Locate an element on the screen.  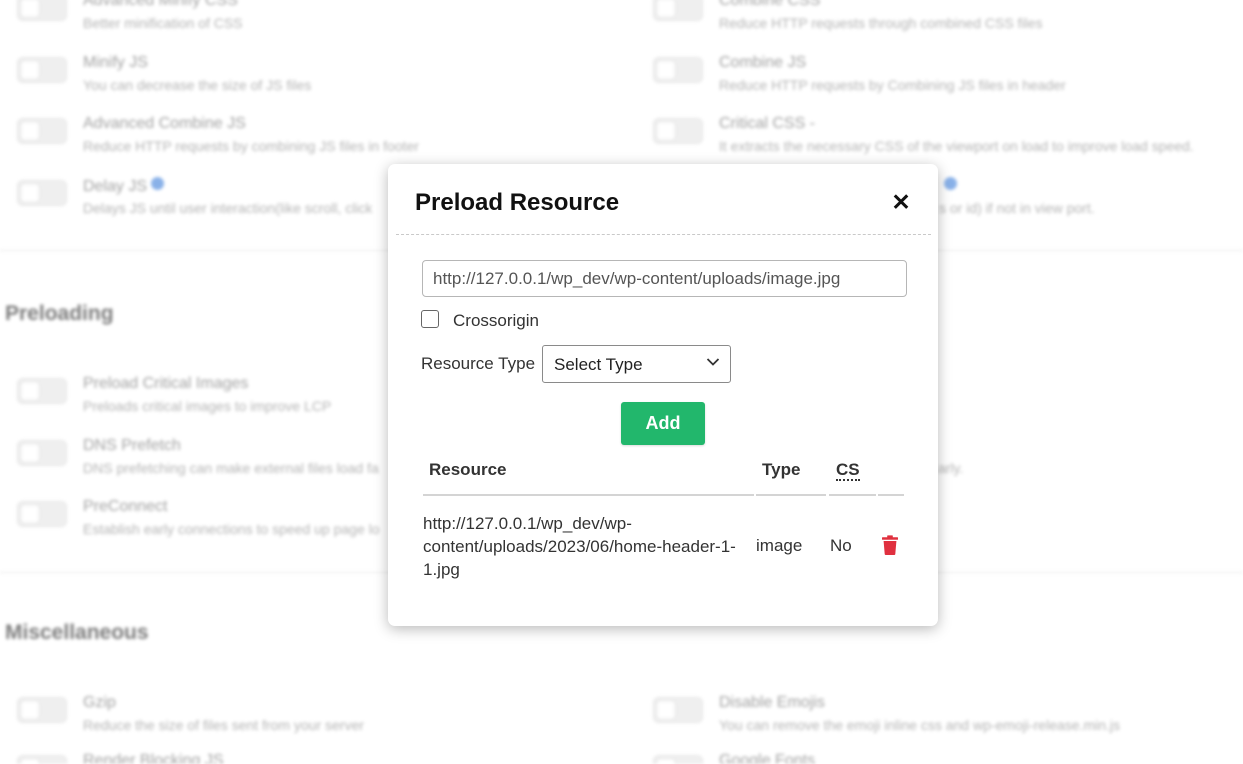
table-cell-cs: No is located at coordinates (841, 545).